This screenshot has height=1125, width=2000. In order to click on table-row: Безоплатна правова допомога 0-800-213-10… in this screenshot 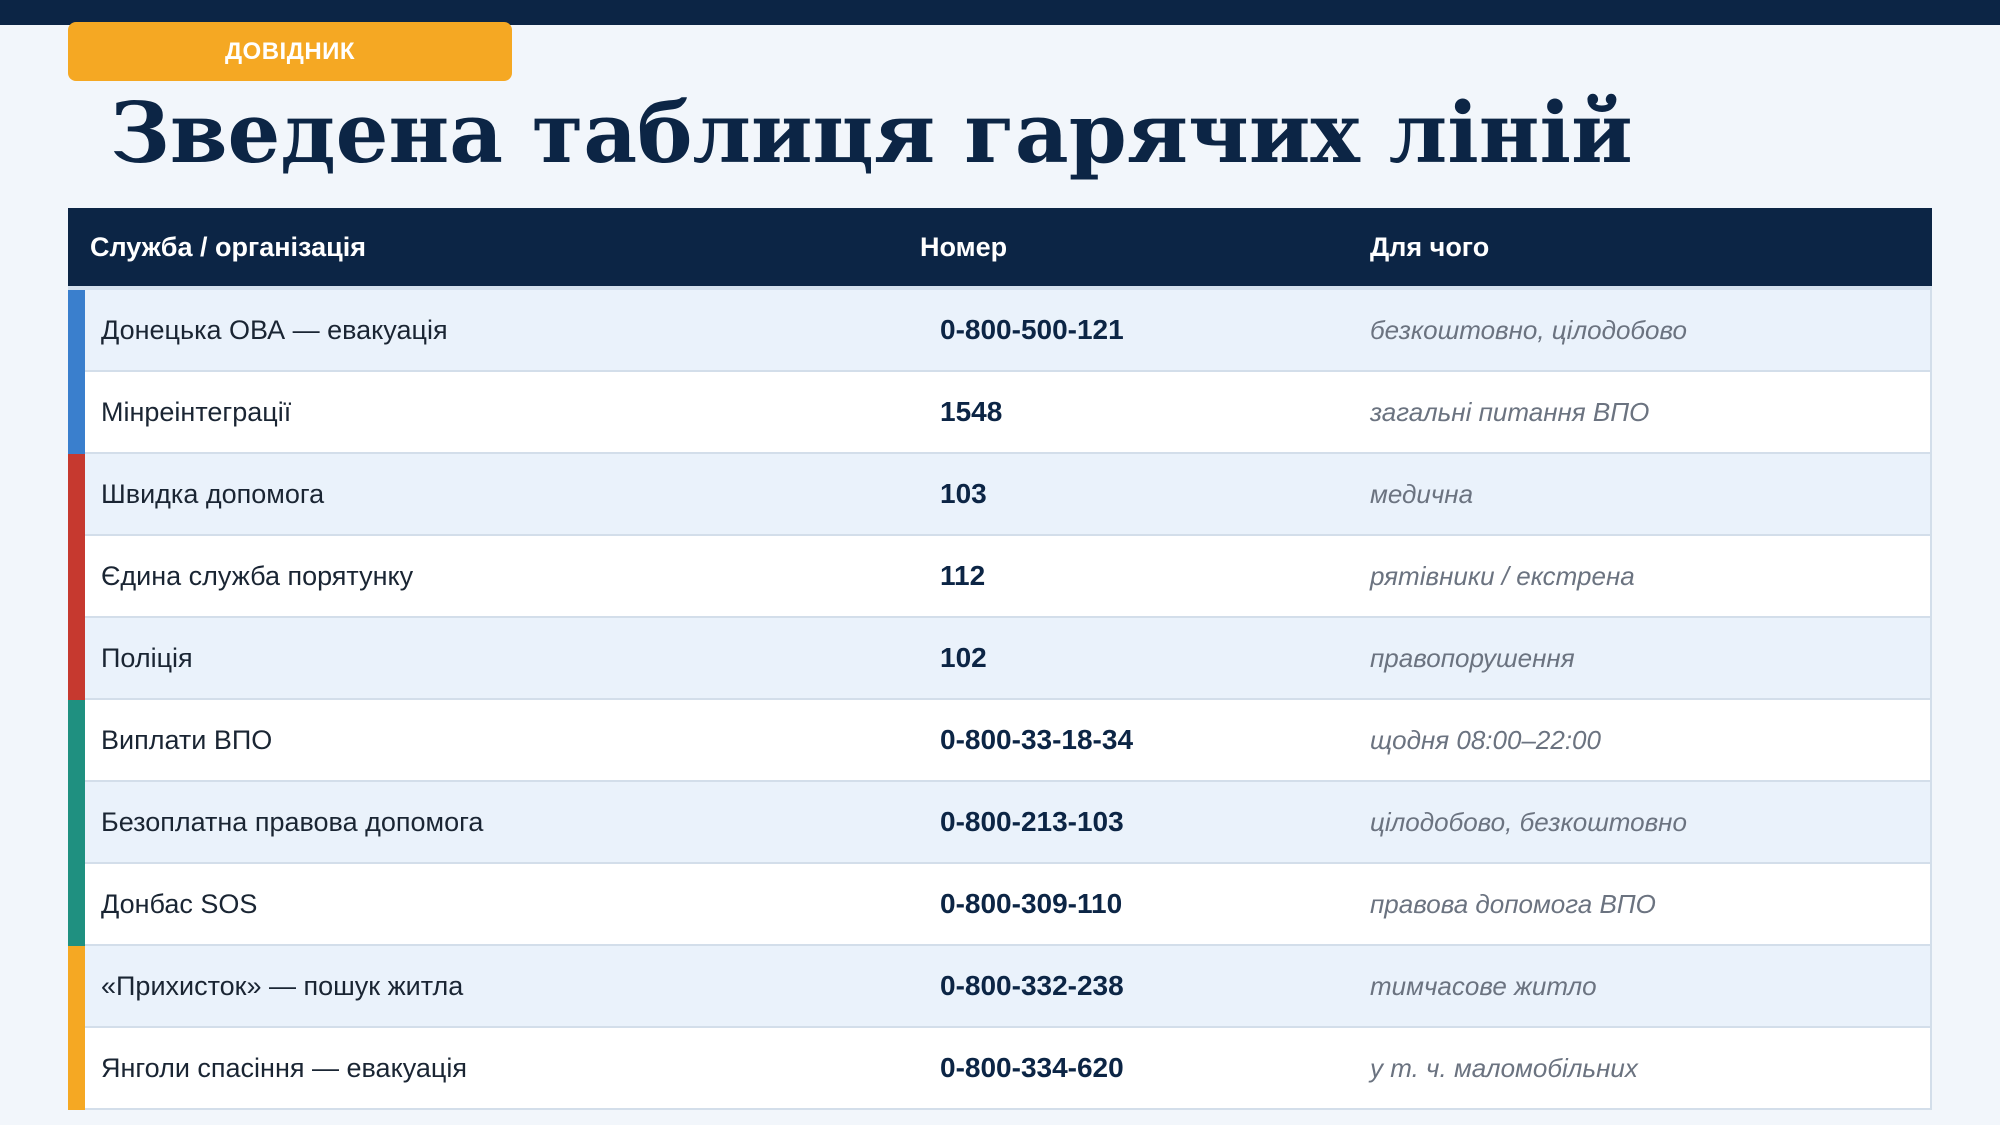, I will do `click(999, 823)`.